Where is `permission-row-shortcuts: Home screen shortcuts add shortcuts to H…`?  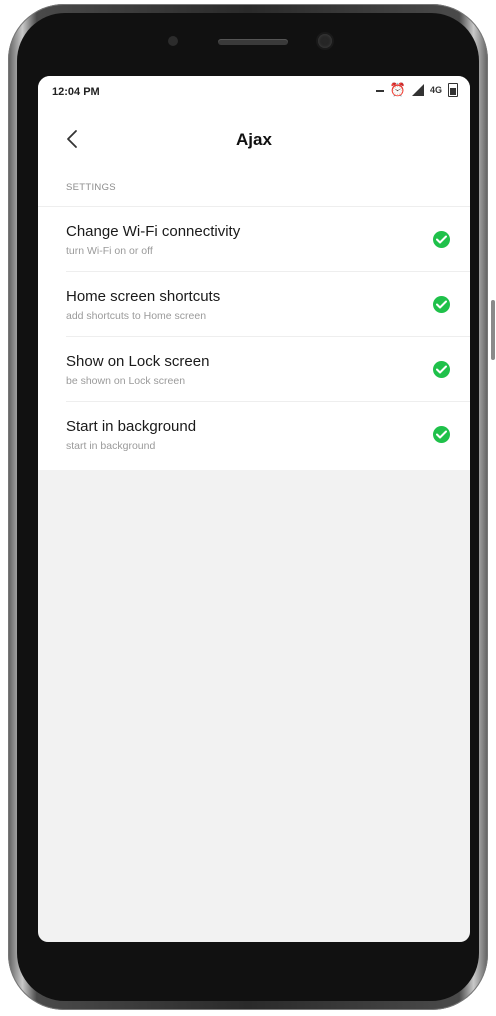
permission-row-shortcuts: Home screen shortcuts add shortcuts to H… is located at coordinates (268, 304).